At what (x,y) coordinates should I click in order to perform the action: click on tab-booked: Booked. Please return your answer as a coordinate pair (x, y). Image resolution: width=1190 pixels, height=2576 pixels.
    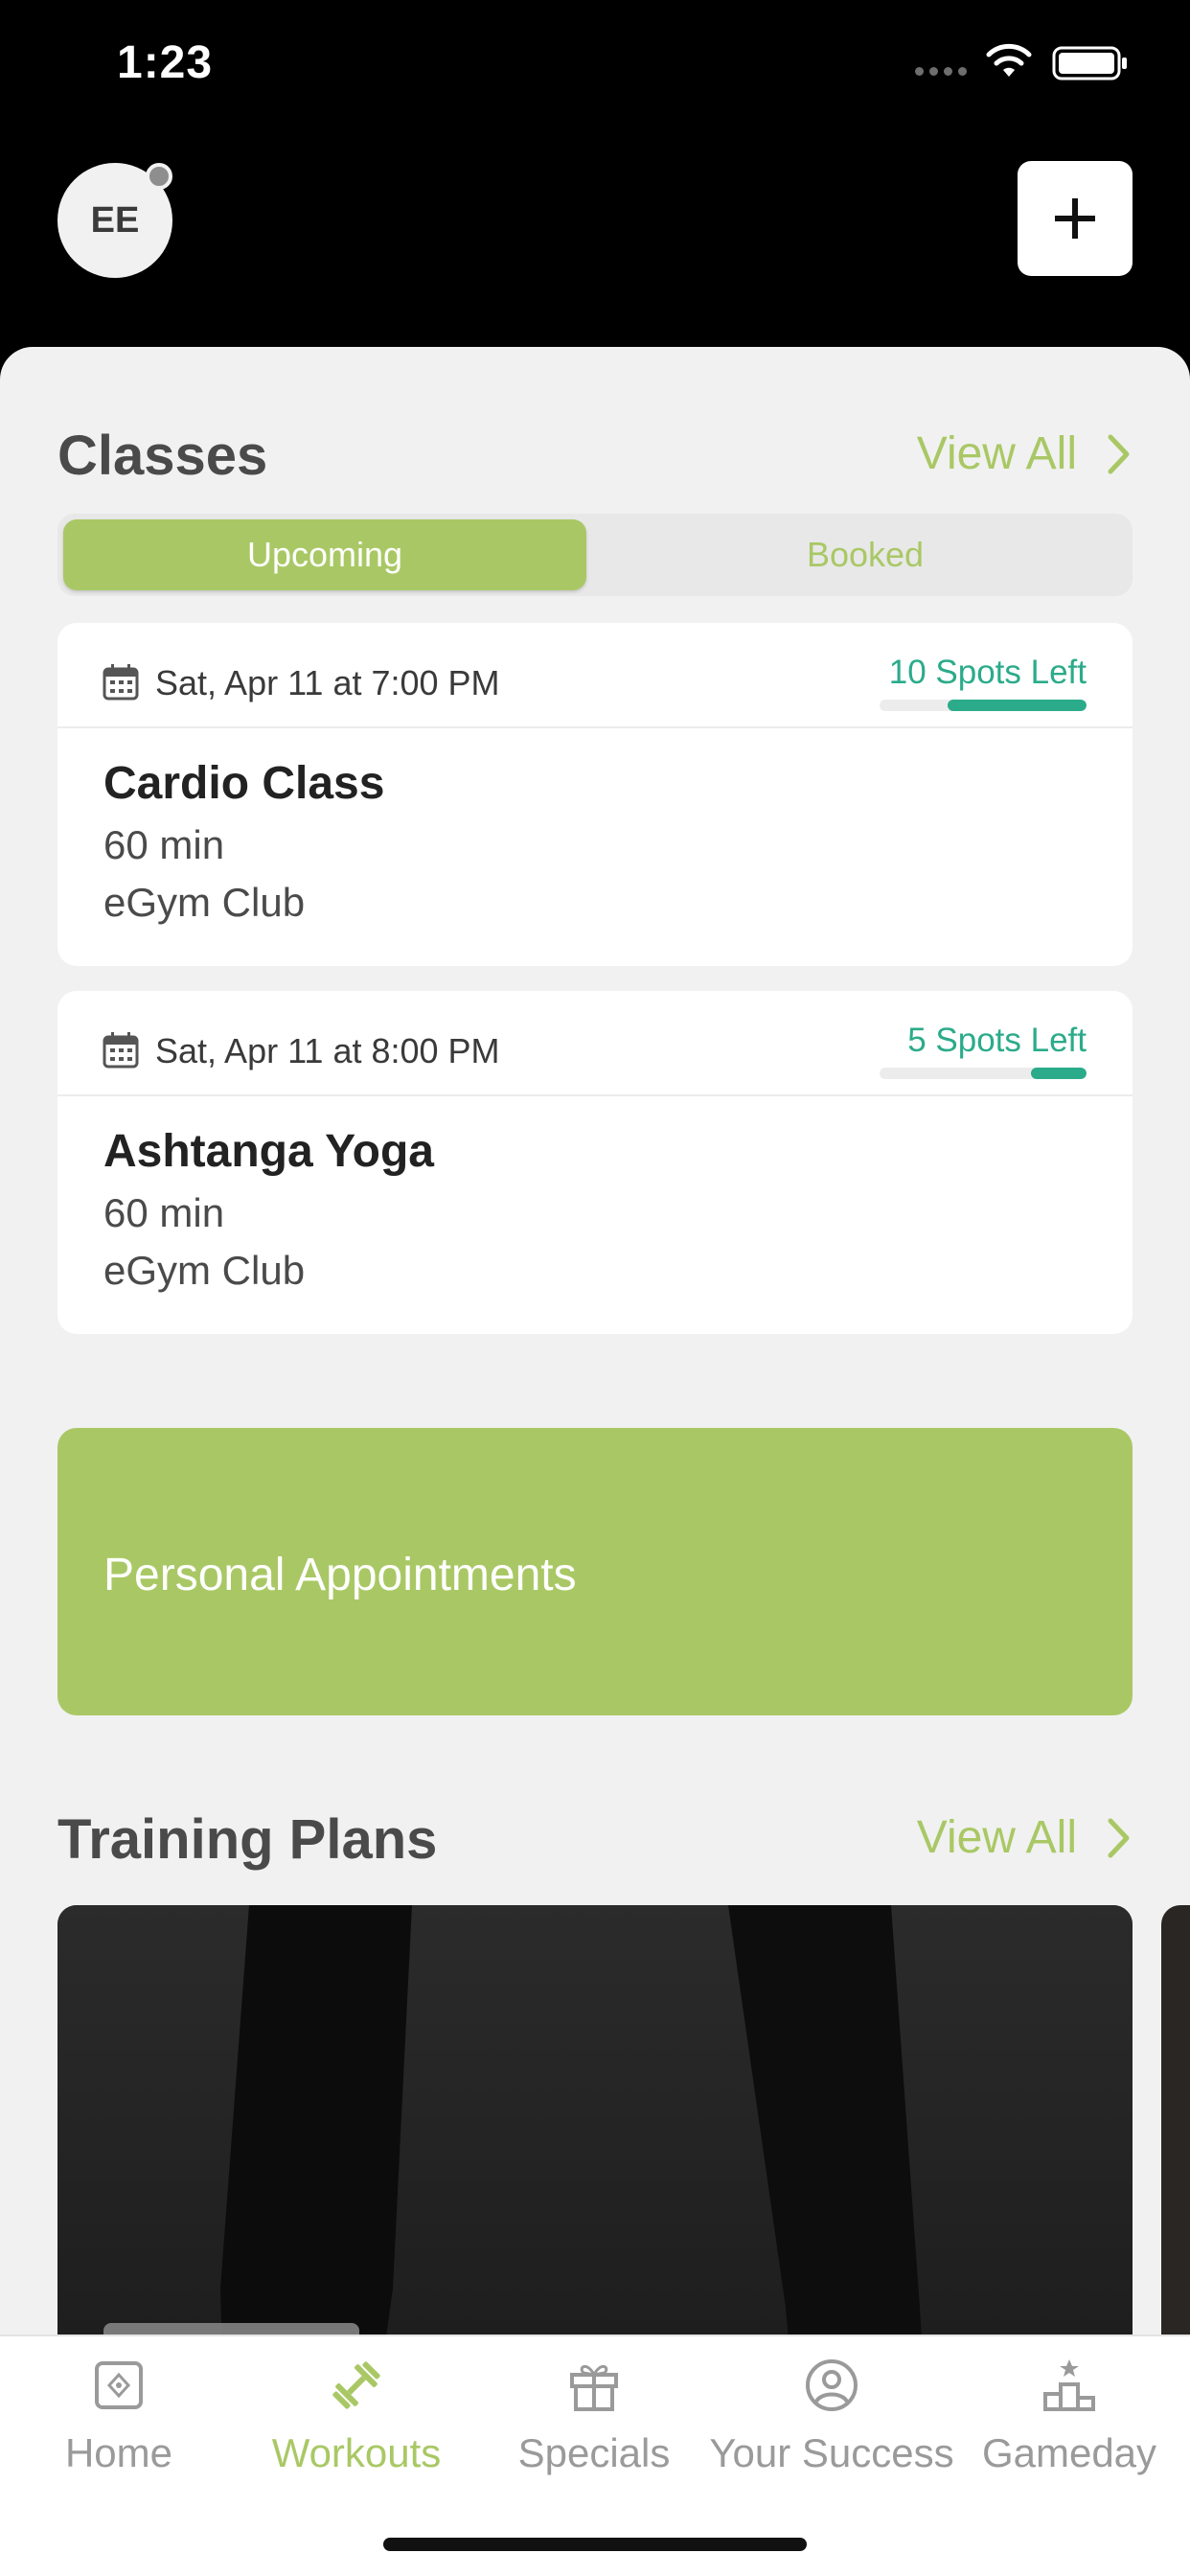
    Looking at the image, I should click on (866, 554).